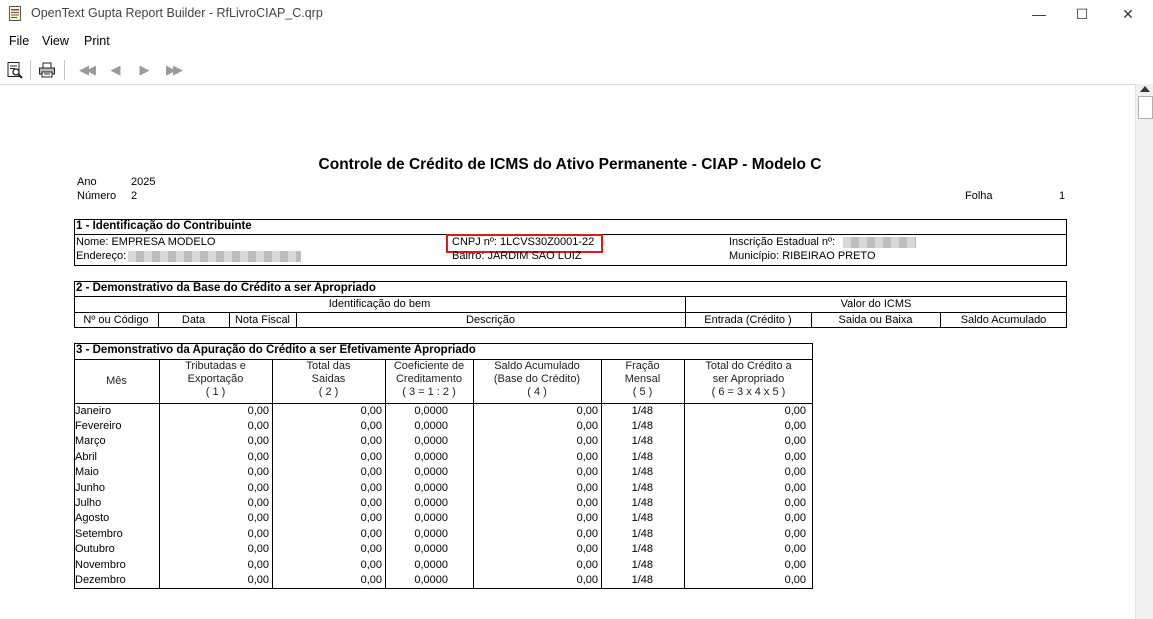  Describe the element at coordinates (1062, 196) in the screenshot. I see `folha-value: 1` at that location.